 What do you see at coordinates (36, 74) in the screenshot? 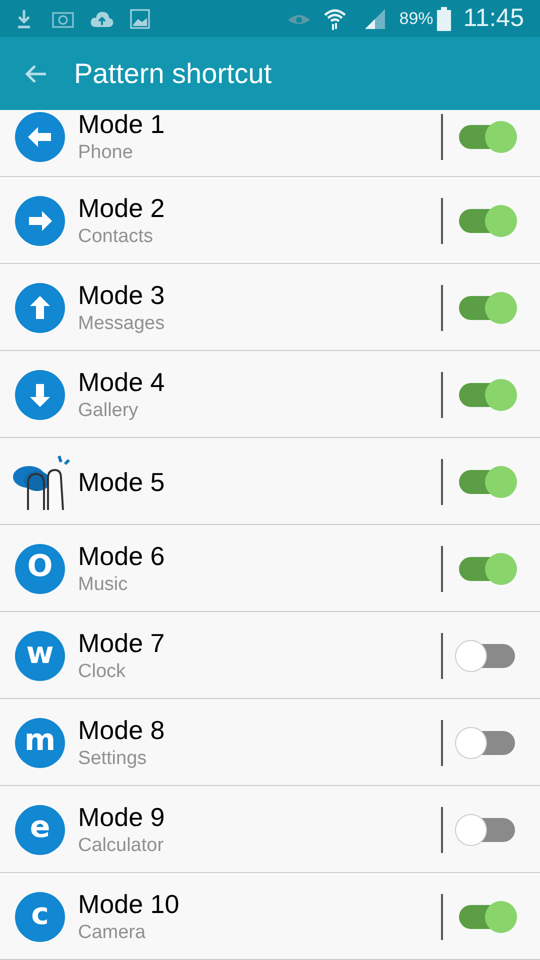
I see `back-arrow-icon` at bounding box center [36, 74].